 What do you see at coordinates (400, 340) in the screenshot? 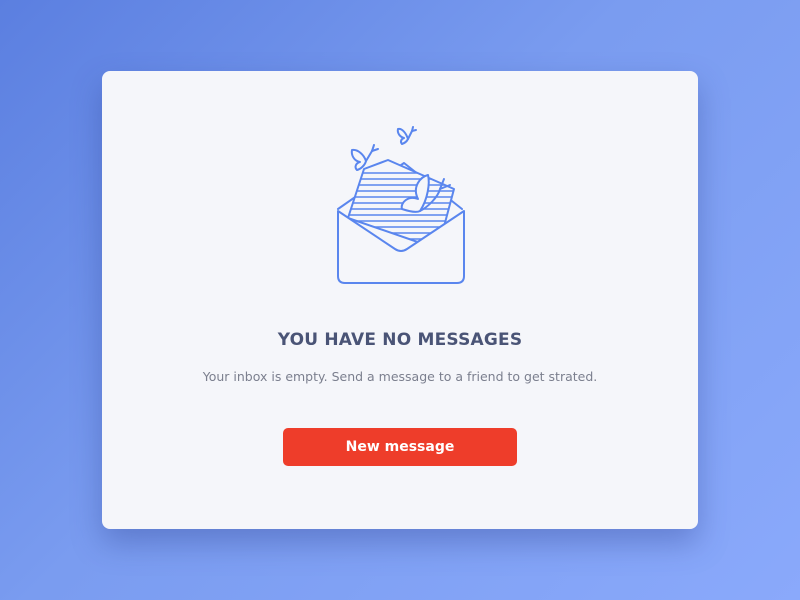
I see `empty-state-title: YOU HAVE NO MESSAGES` at bounding box center [400, 340].